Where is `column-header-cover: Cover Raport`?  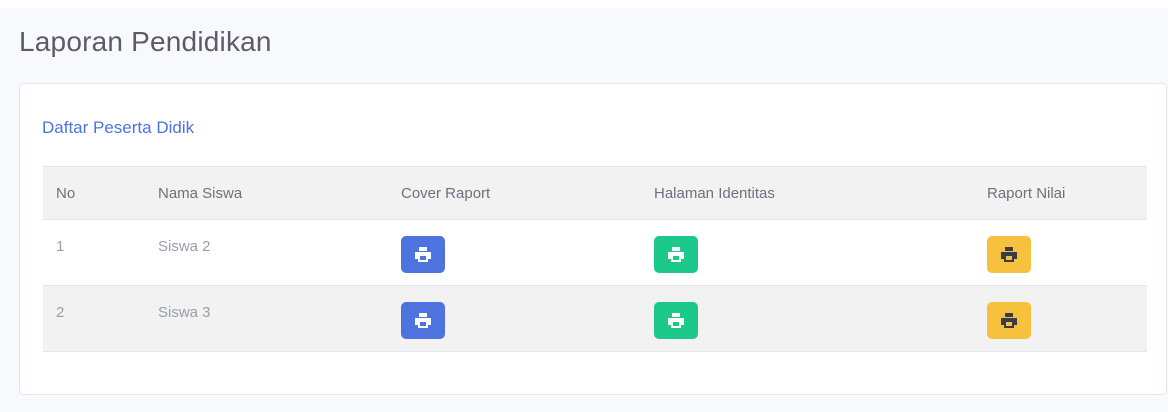
column-header-cover: Cover Raport is located at coordinates (514, 193).